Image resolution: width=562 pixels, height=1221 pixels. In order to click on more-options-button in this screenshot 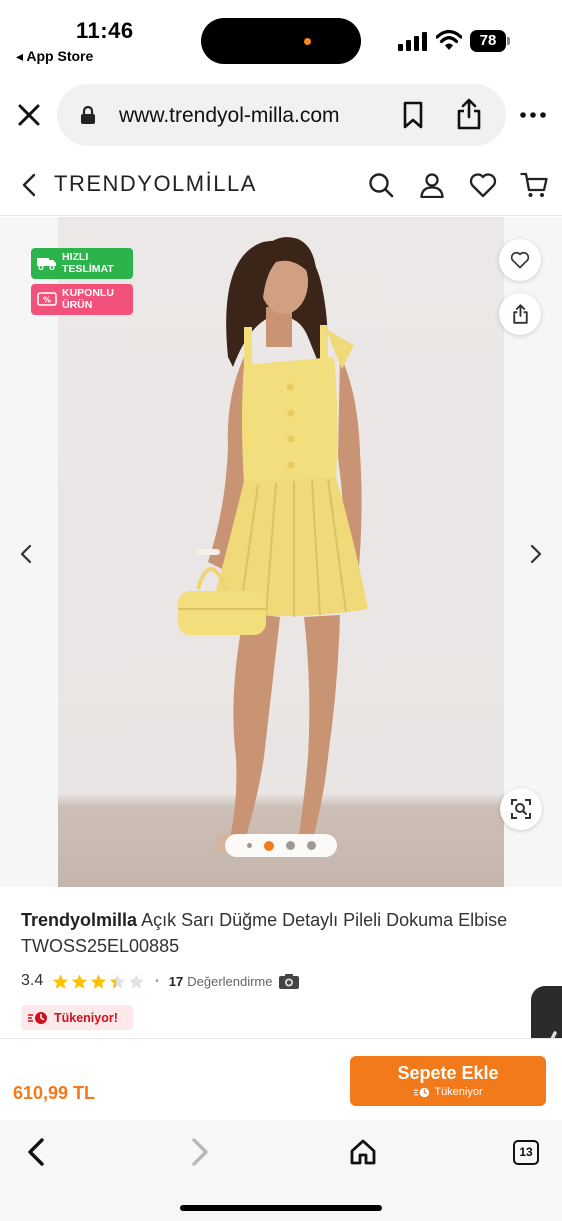, I will do `click(533, 115)`.